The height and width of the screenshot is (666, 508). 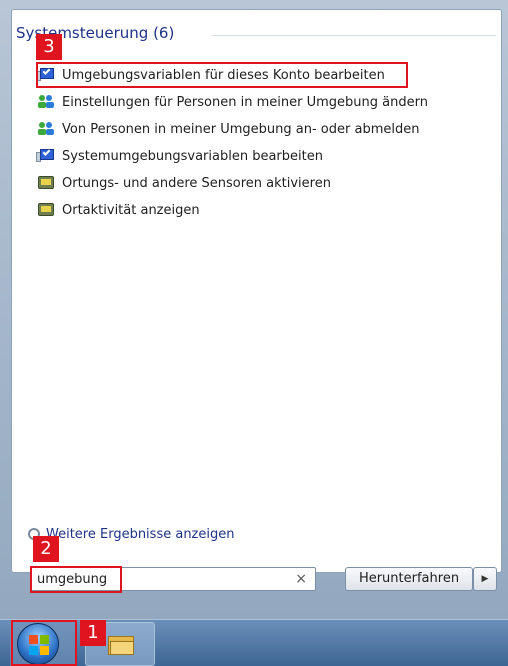 I want to click on clear-search-icon: ×, so click(x=301, y=579).